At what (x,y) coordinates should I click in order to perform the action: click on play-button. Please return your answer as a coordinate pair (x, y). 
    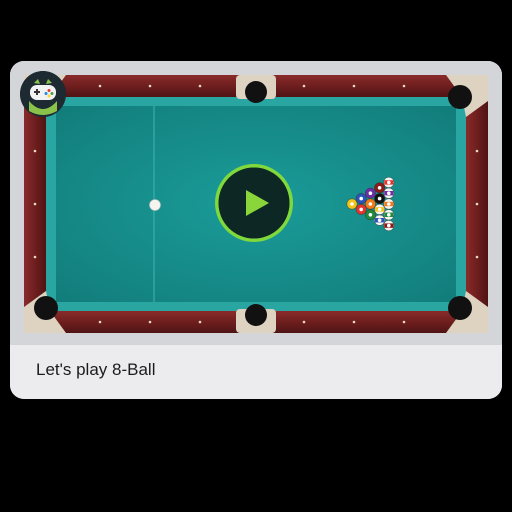
    Looking at the image, I should click on (254, 203).